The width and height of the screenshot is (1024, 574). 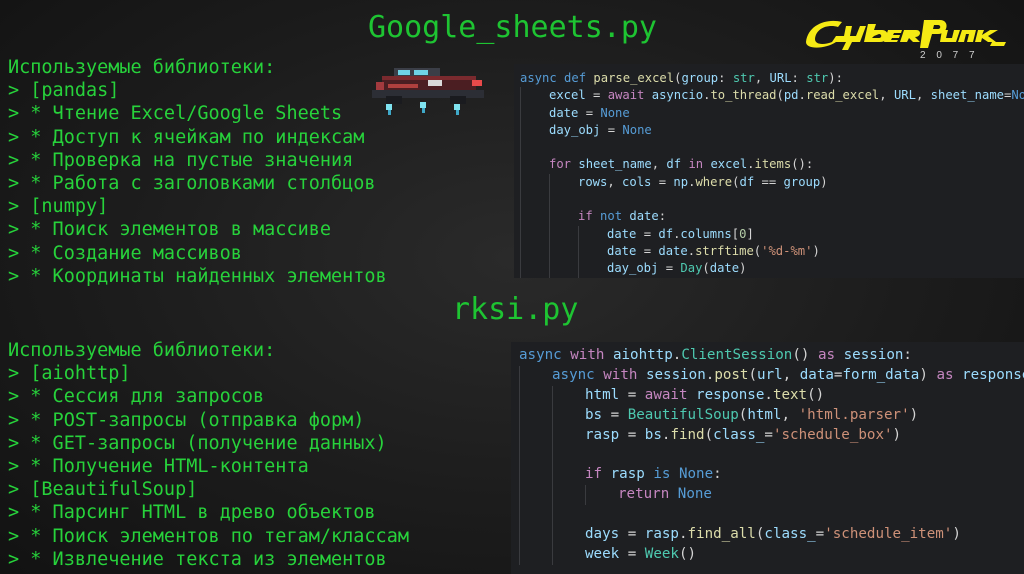 What do you see at coordinates (197, 276) in the screenshot?
I see `library-list-item: > * Координаты найденных элементов` at bounding box center [197, 276].